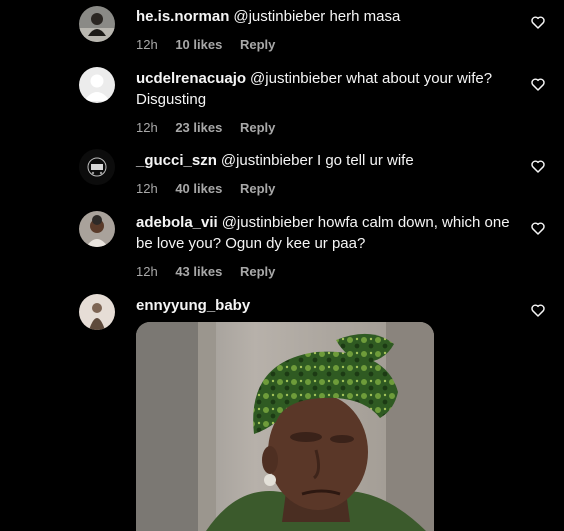 This screenshot has width=564, height=531. Describe the element at coordinates (177, 222) in the screenshot. I see `comment-username: adebola_vii` at that location.